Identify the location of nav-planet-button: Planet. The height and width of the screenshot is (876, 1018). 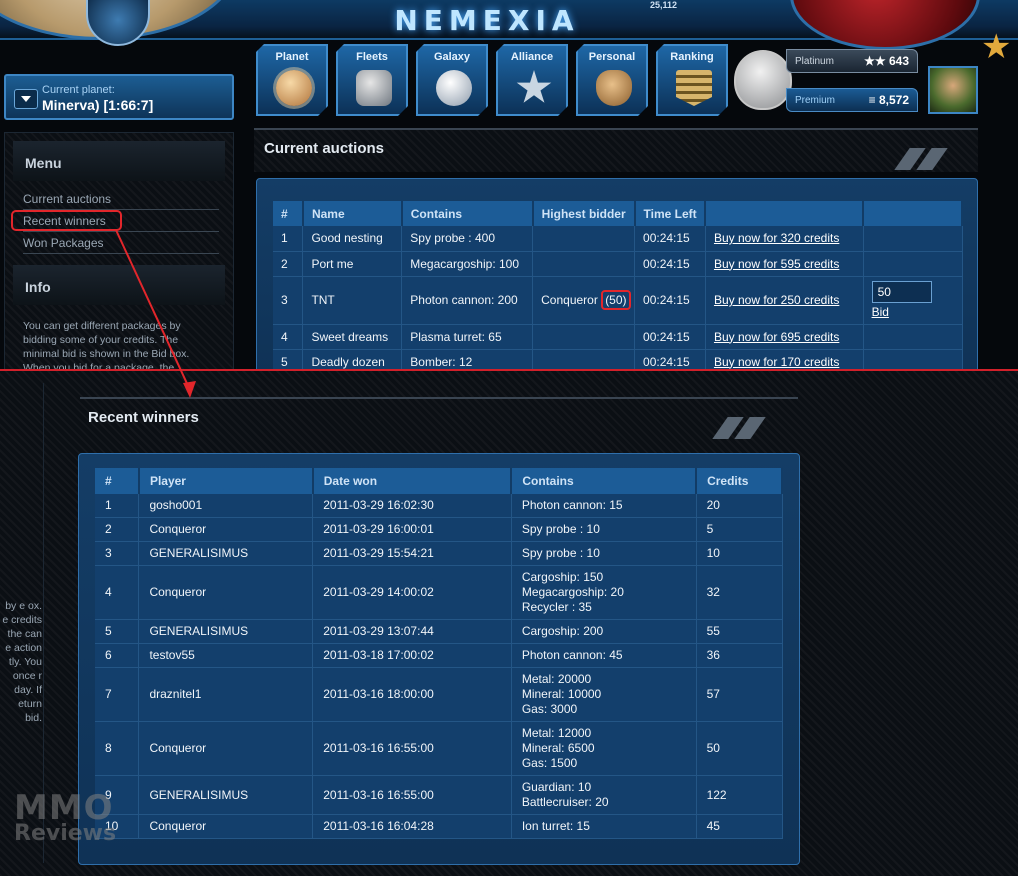
(292, 80).